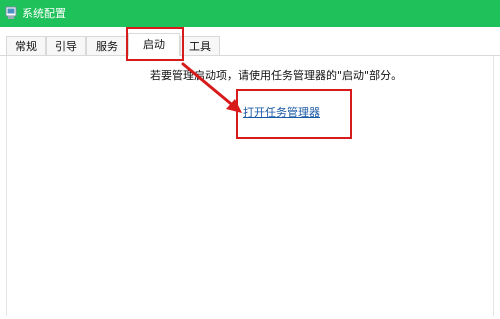  Describe the element at coordinates (281, 112) in the screenshot. I see `open-task-manager-link: 打开任务管理器` at that location.